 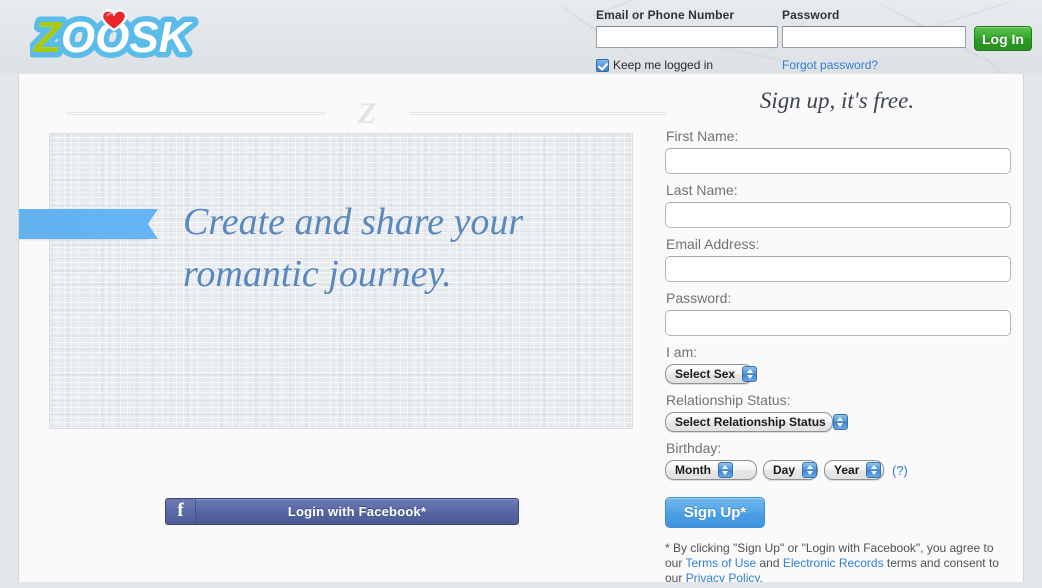 What do you see at coordinates (769, 563) in the screenshot?
I see `terms-text-part2: and` at bounding box center [769, 563].